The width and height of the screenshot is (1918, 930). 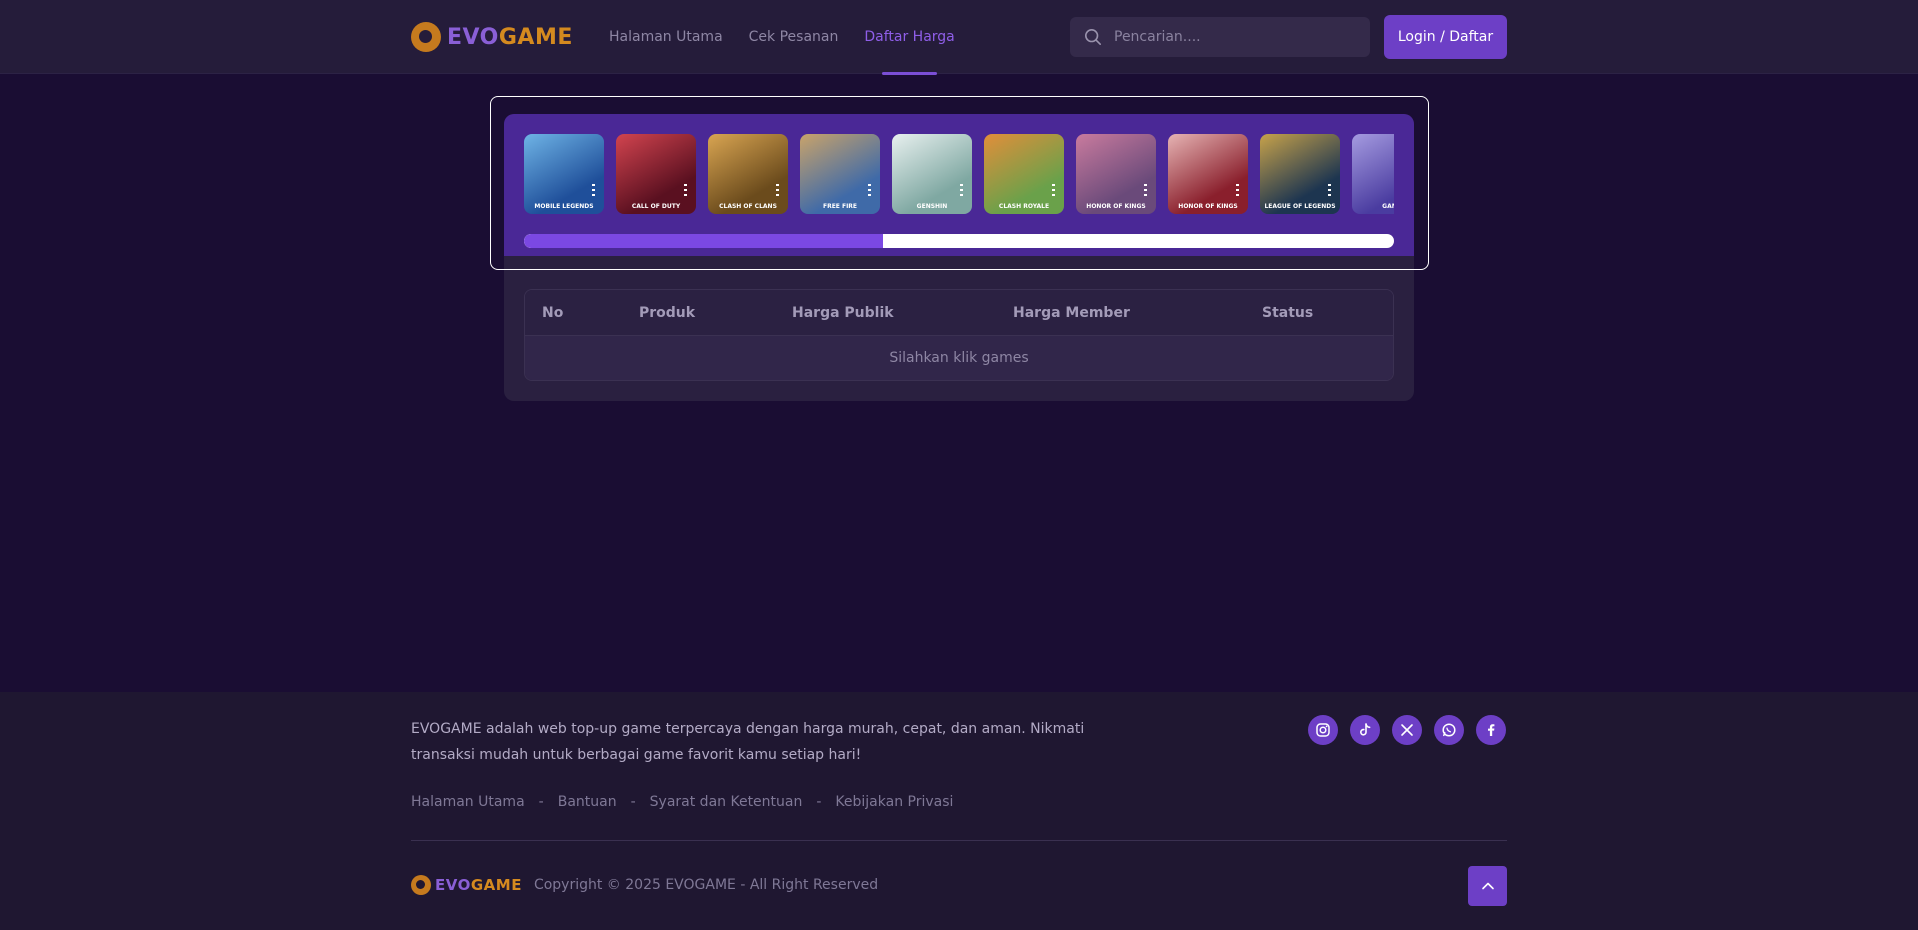 I want to click on game-thumbnail-caption: CLASH ROYALE, so click(x=1024, y=206).